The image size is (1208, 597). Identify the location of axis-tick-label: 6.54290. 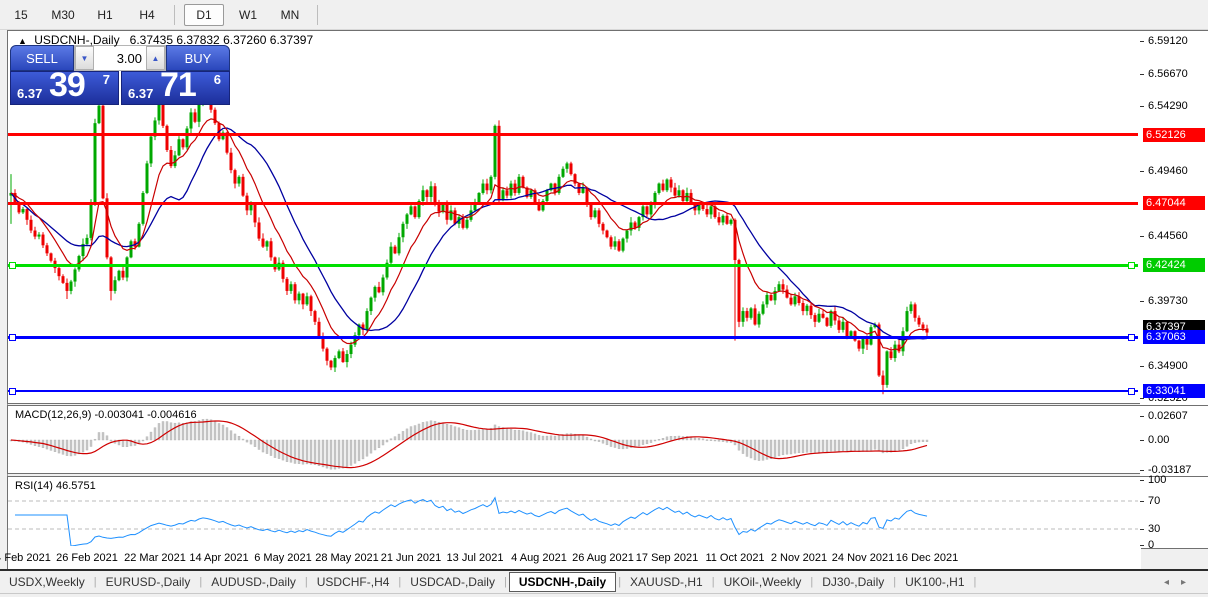
(1168, 106).